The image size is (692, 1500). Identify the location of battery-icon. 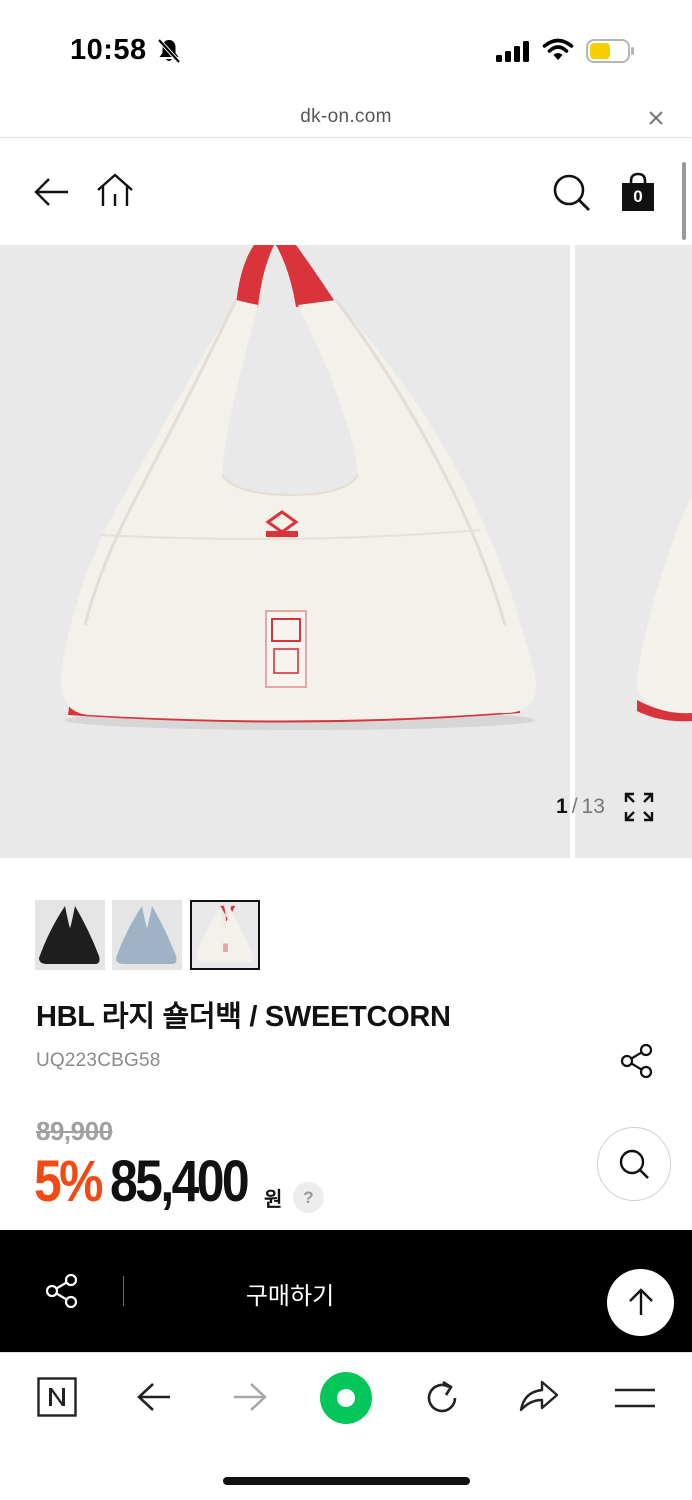
(610, 51).